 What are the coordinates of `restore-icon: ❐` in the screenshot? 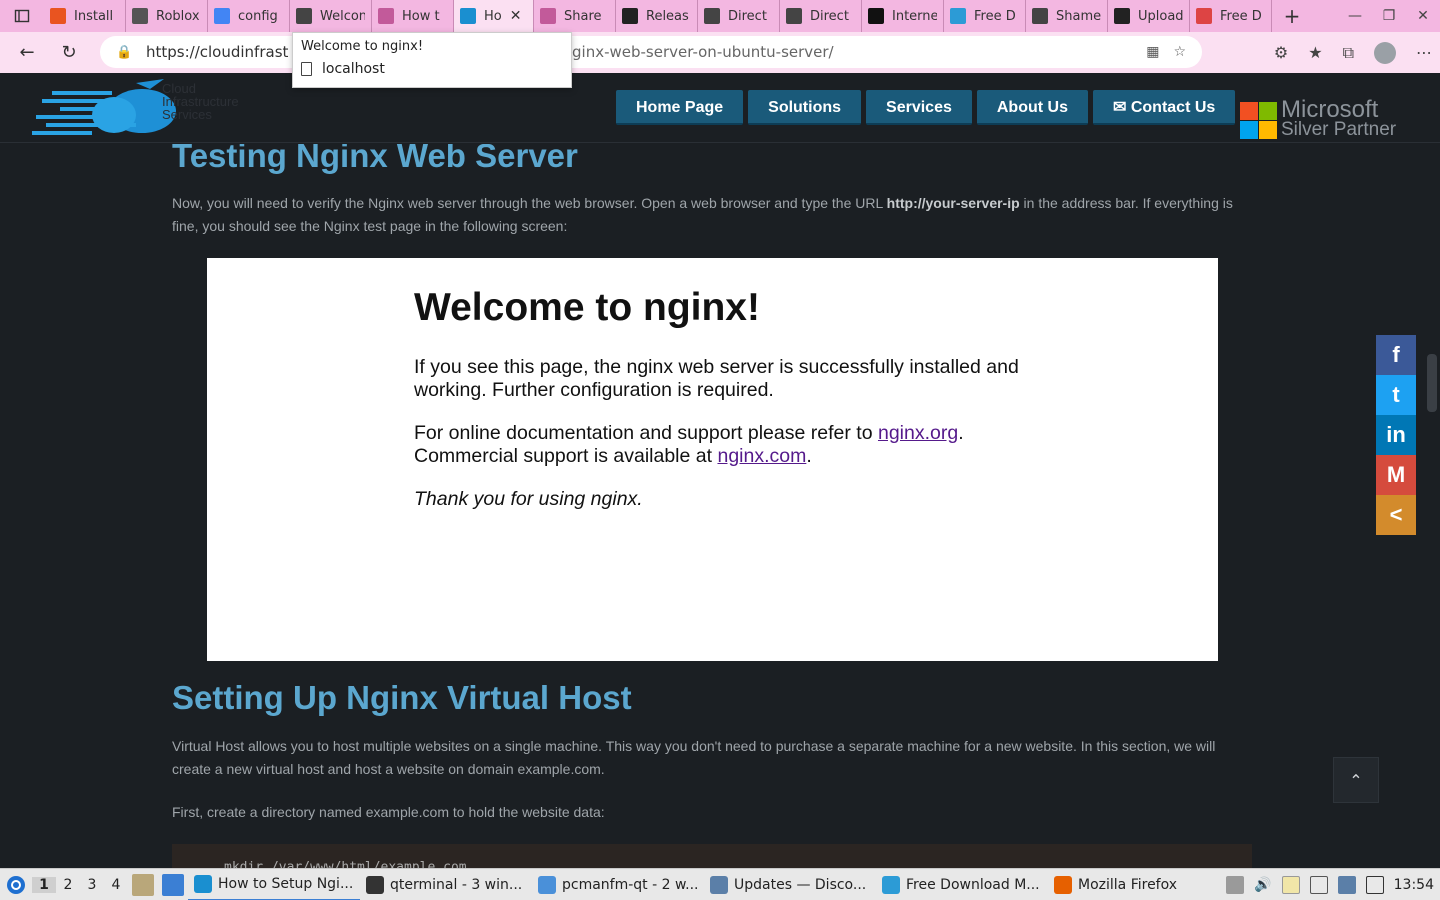 It's located at (1389, 16).